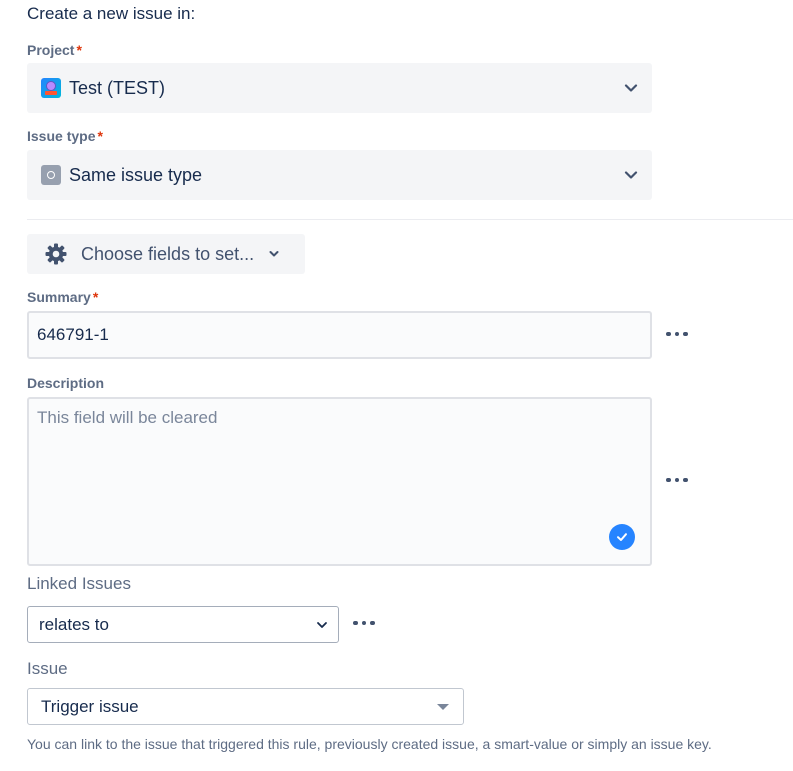 The height and width of the screenshot is (771, 793). I want to click on project-select: Test (TEST), so click(339, 88).